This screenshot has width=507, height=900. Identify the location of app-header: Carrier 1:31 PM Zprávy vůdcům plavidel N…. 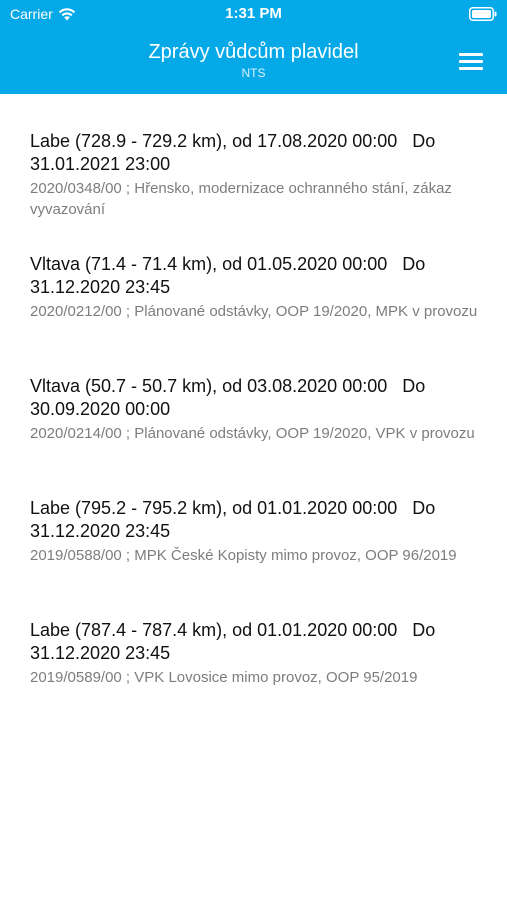
(253, 47).